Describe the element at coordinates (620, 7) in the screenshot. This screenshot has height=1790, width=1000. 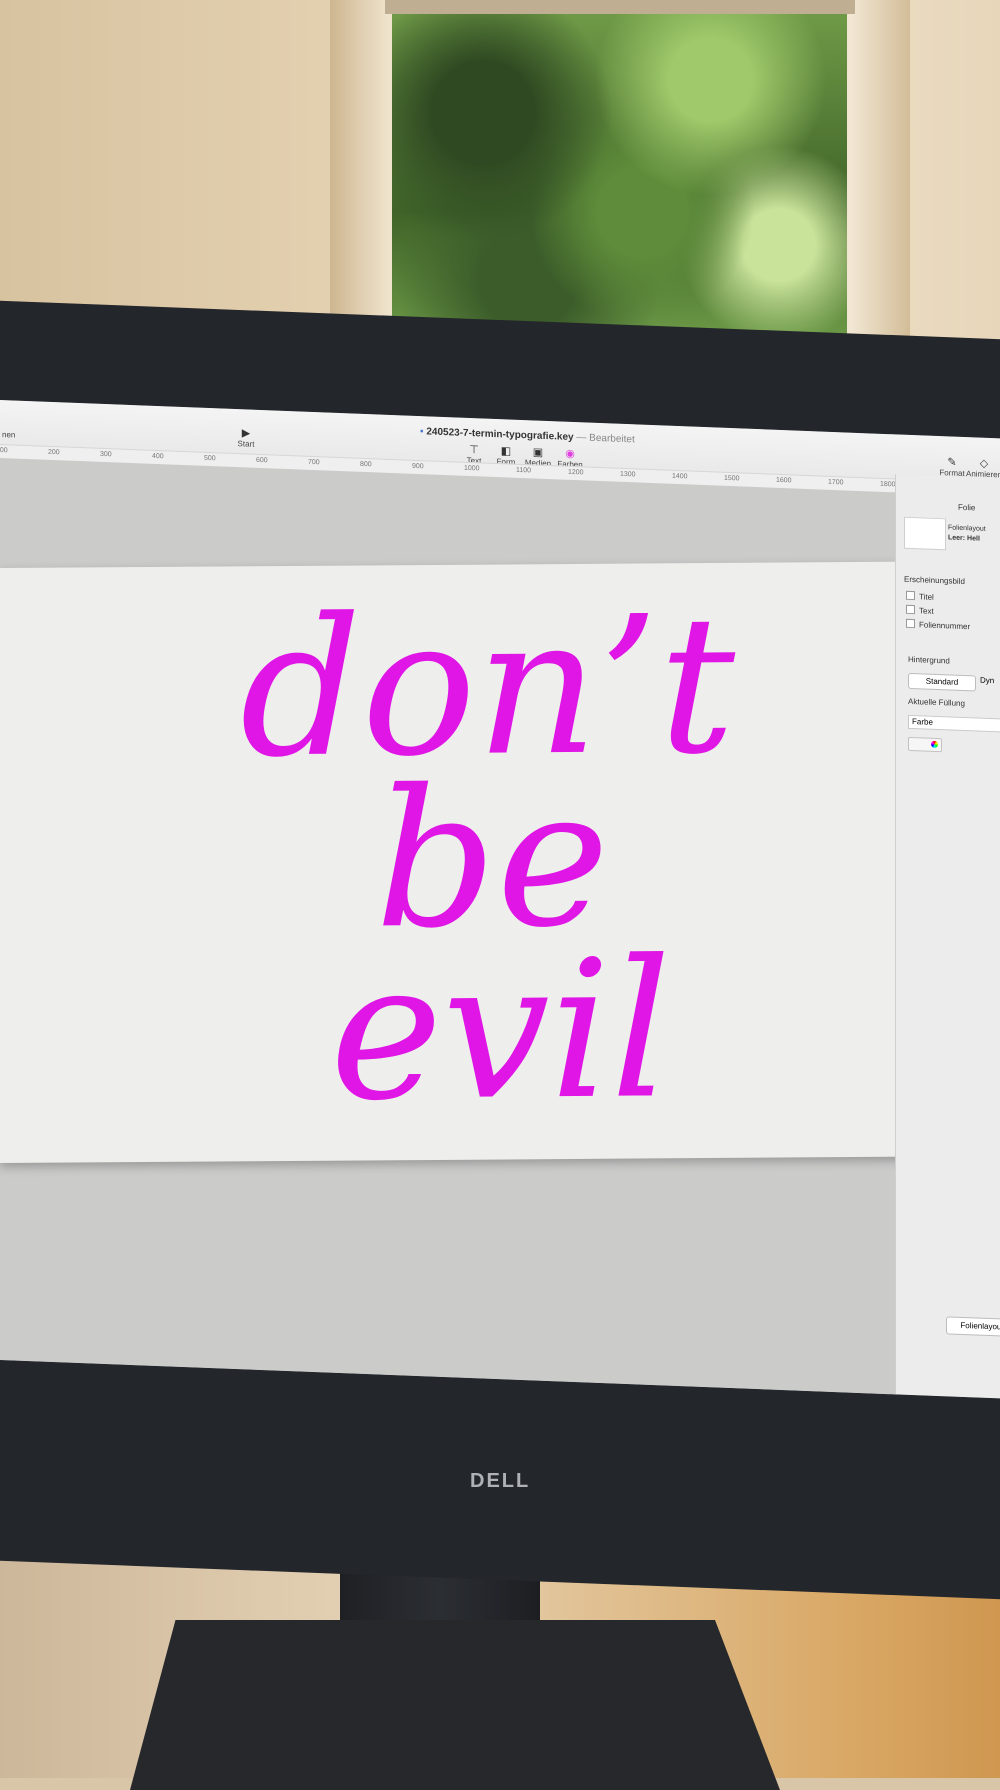
I see `window-sash` at that location.